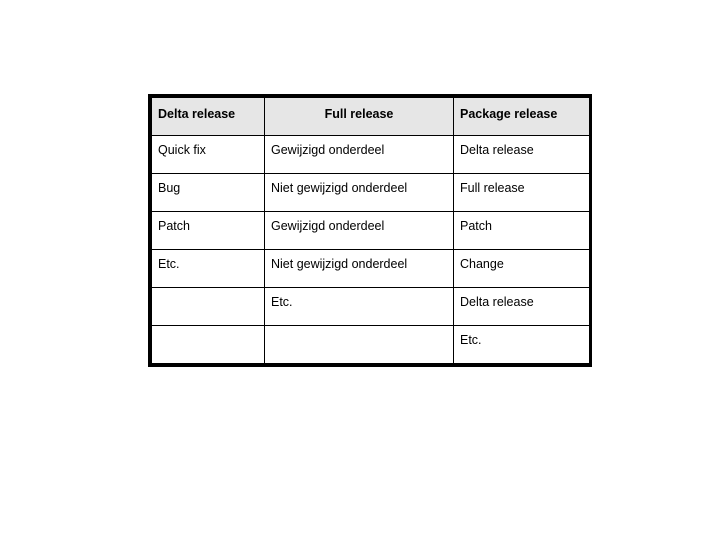 The width and height of the screenshot is (720, 540). What do you see at coordinates (359, 344) in the screenshot?
I see `cell-full-release-empty` at bounding box center [359, 344].